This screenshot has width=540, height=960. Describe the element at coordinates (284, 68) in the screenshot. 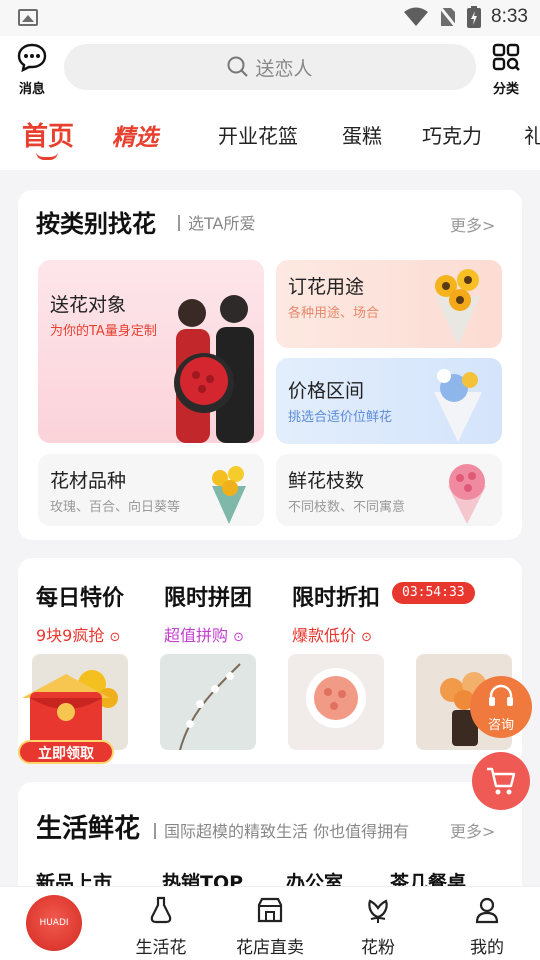

I see `search-placeholder: 送恋人` at that location.